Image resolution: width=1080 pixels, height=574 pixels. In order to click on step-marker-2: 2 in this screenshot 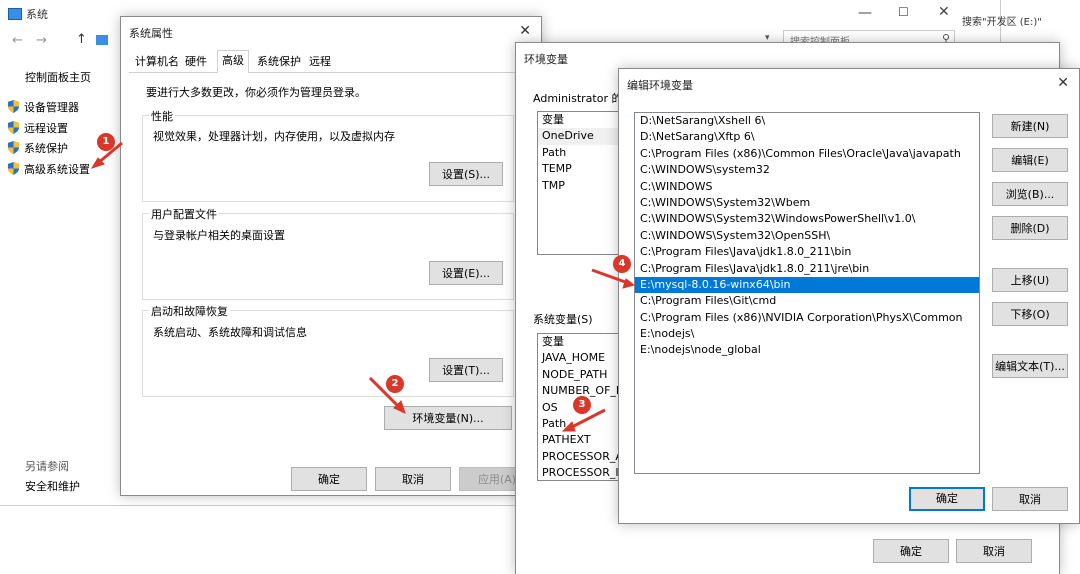, I will do `click(395, 384)`.